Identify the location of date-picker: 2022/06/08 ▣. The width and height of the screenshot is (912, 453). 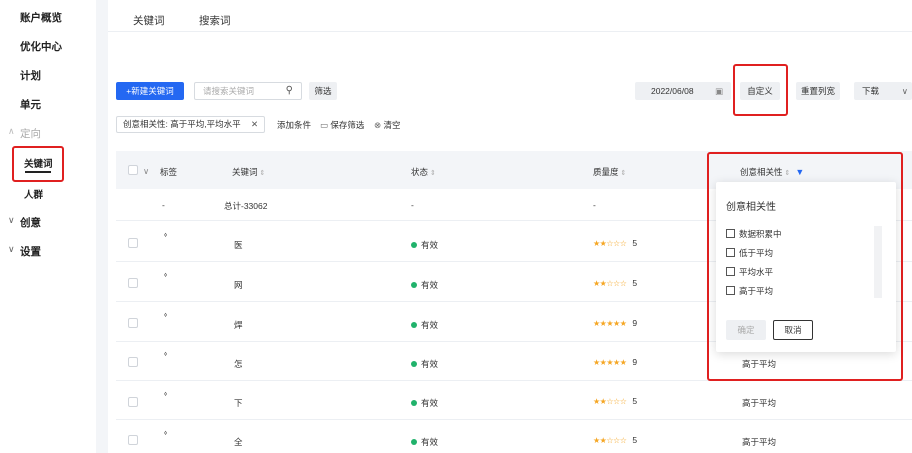
(683, 91).